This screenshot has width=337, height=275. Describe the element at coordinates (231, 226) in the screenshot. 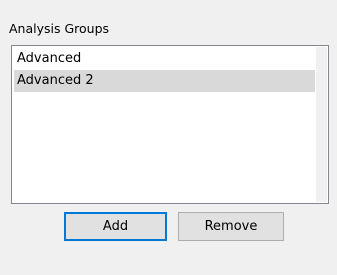

I see `remove-button: Remove` at that location.